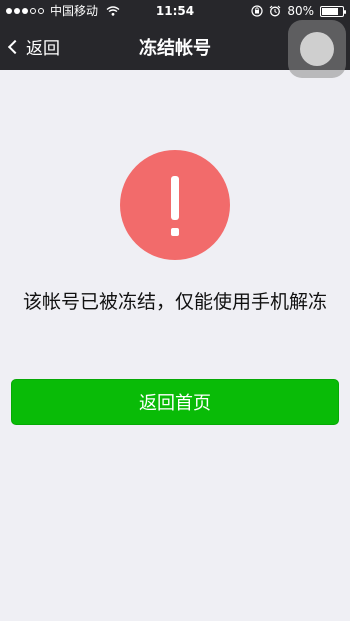  I want to click on exclamation-bar, so click(175, 198).